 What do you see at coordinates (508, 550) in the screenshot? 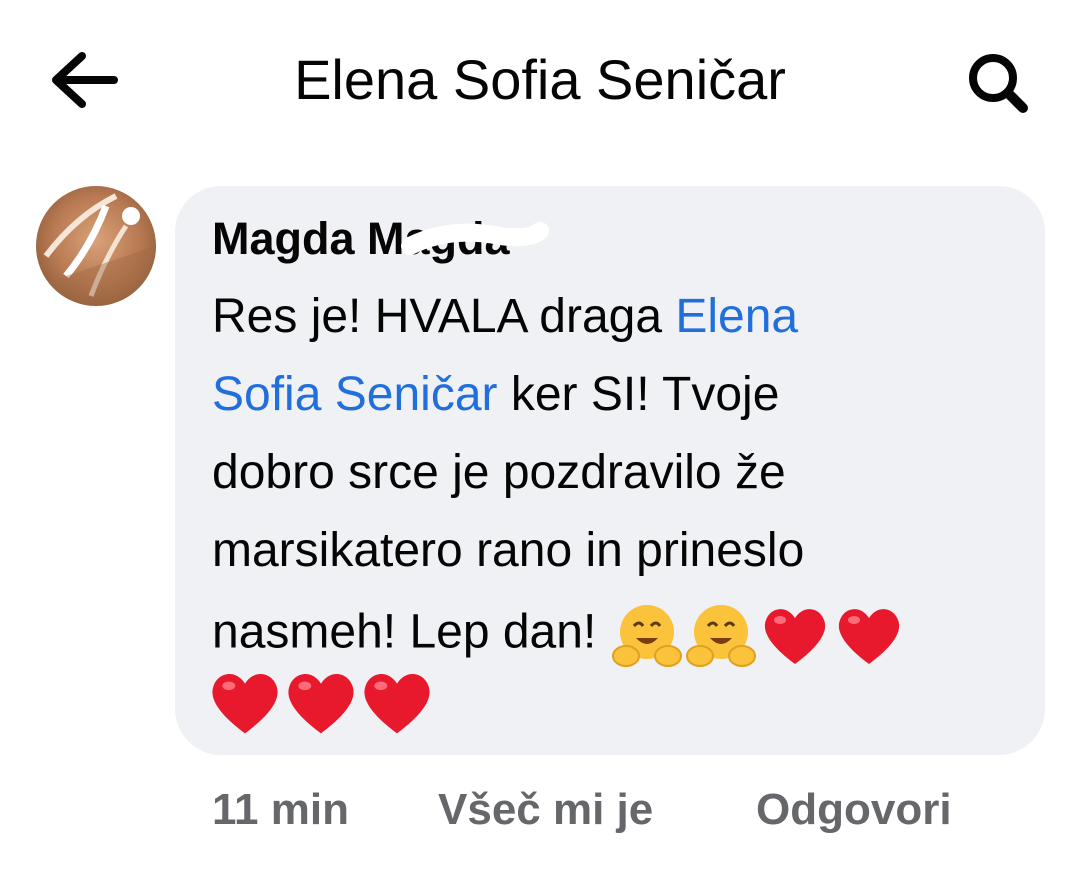
I see `comment-text-line-4: marsikatero rano in prineslo` at bounding box center [508, 550].